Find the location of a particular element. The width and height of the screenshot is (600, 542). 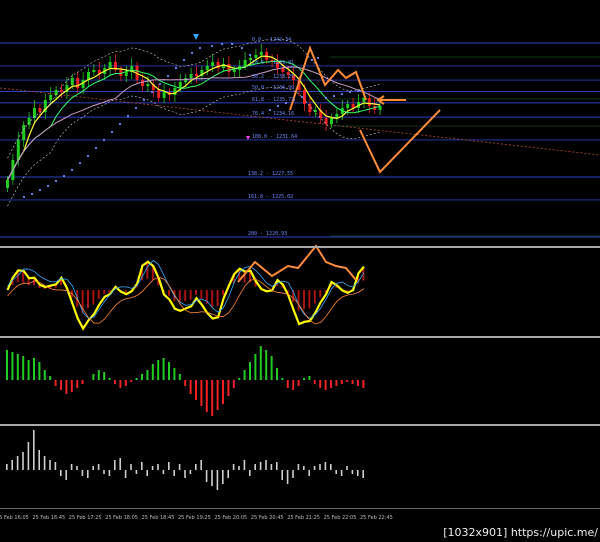

time-axis-label: 25 Feb 16:45 is located at coordinates (49, 518).